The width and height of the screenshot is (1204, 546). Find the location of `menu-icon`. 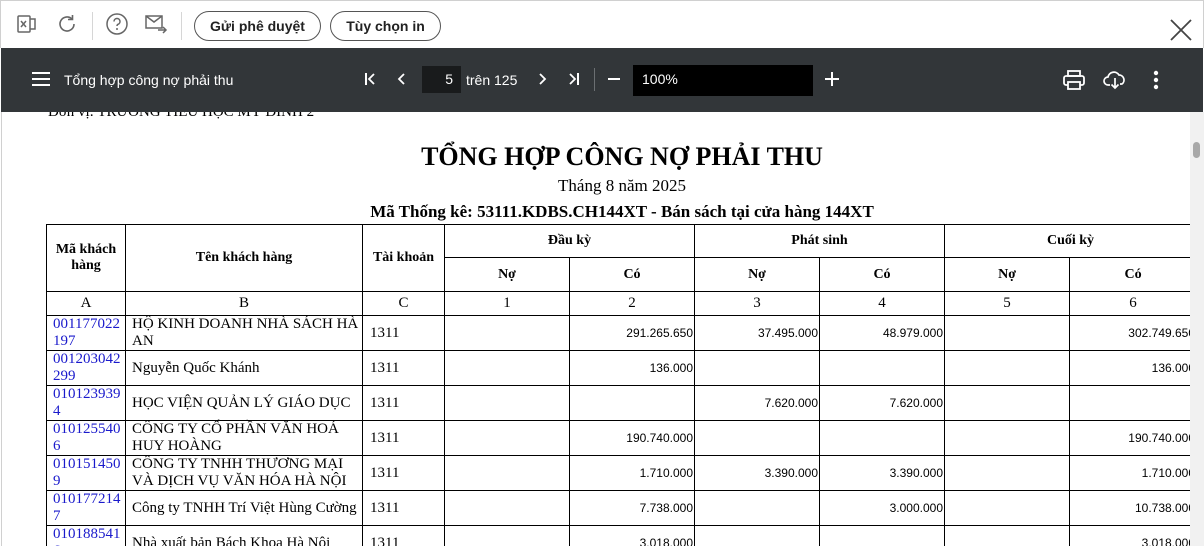

menu-icon is located at coordinates (41, 79).